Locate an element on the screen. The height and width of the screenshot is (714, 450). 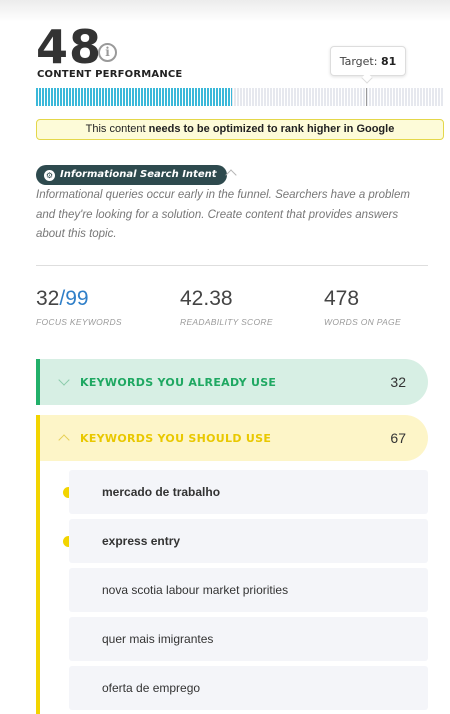
section-keywords-already-used: KEYWORDS YOU ALREADY USE 32 is located at coordinates (232, 382).